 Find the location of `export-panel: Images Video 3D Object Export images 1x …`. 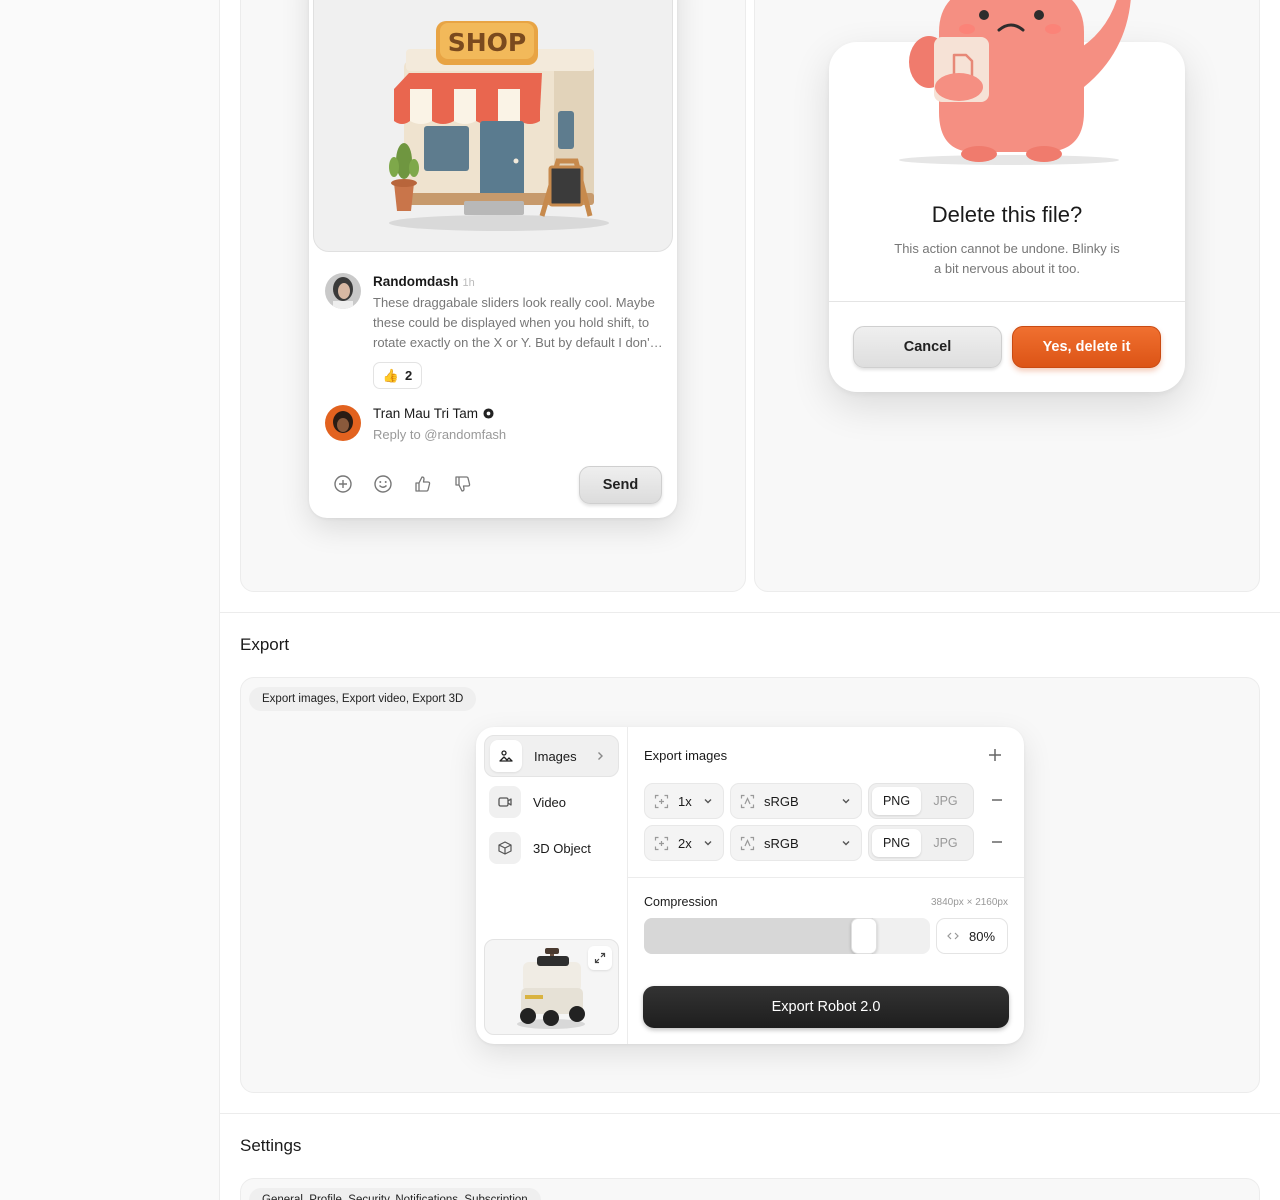

export-panel: Images Video 3D Object Export images 1x … is located at coordinates (750, 885).